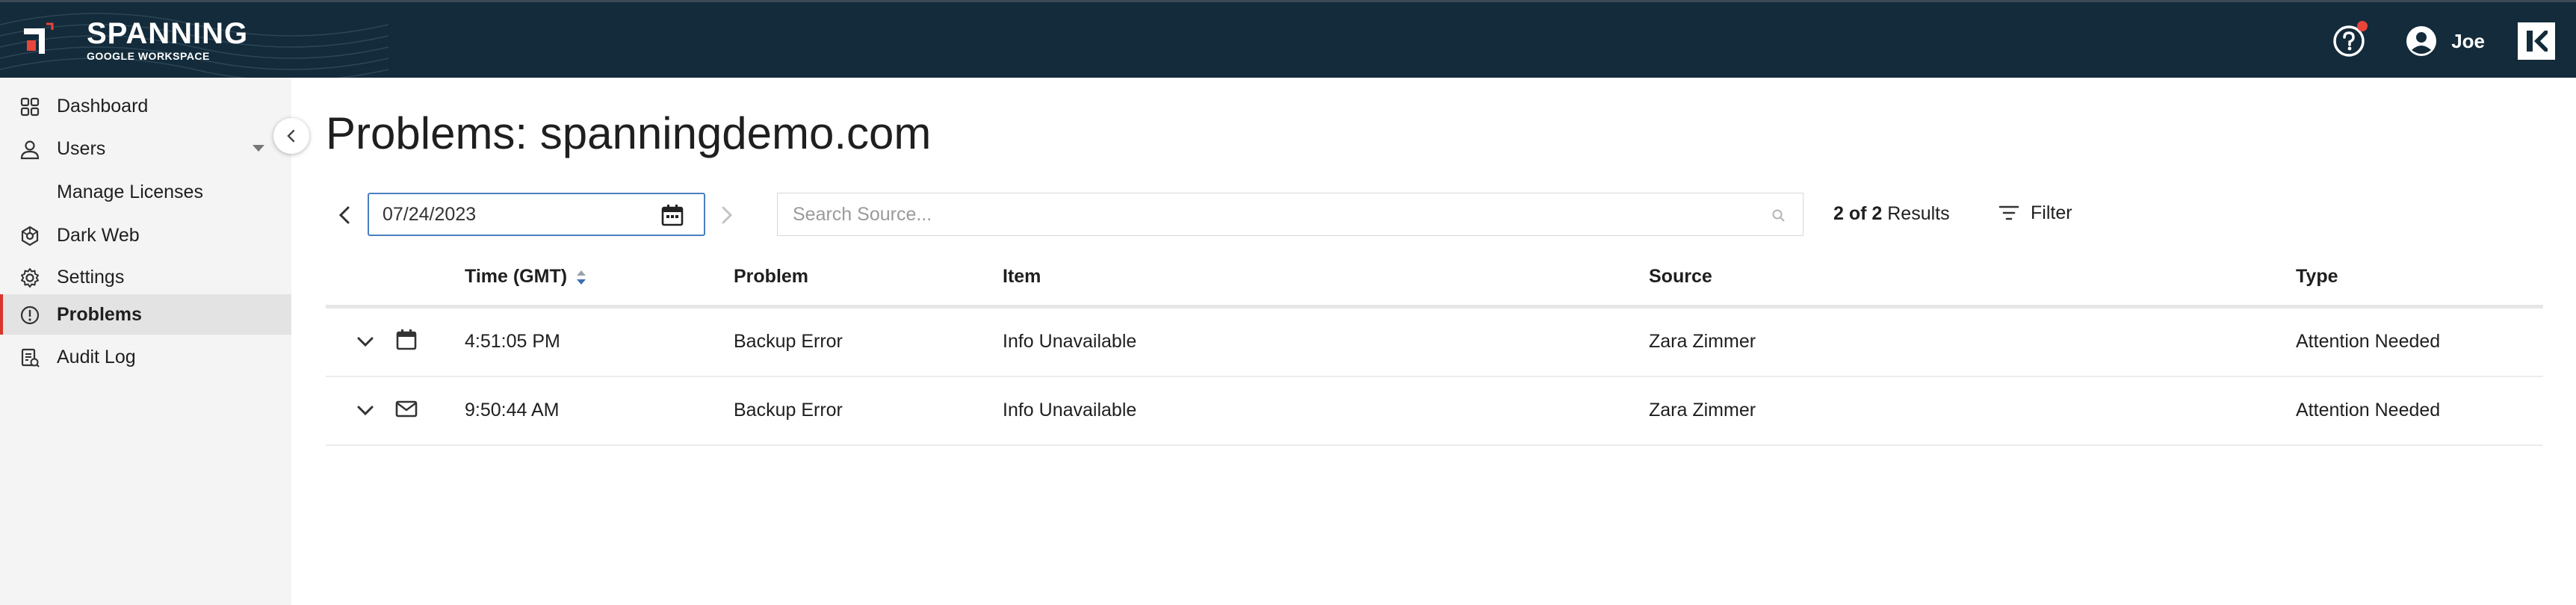  What do you see at coordinates (145, 277) in the screenshot?
I see `sidebar-item-settings: Settings` at bounding box center [145, 277].